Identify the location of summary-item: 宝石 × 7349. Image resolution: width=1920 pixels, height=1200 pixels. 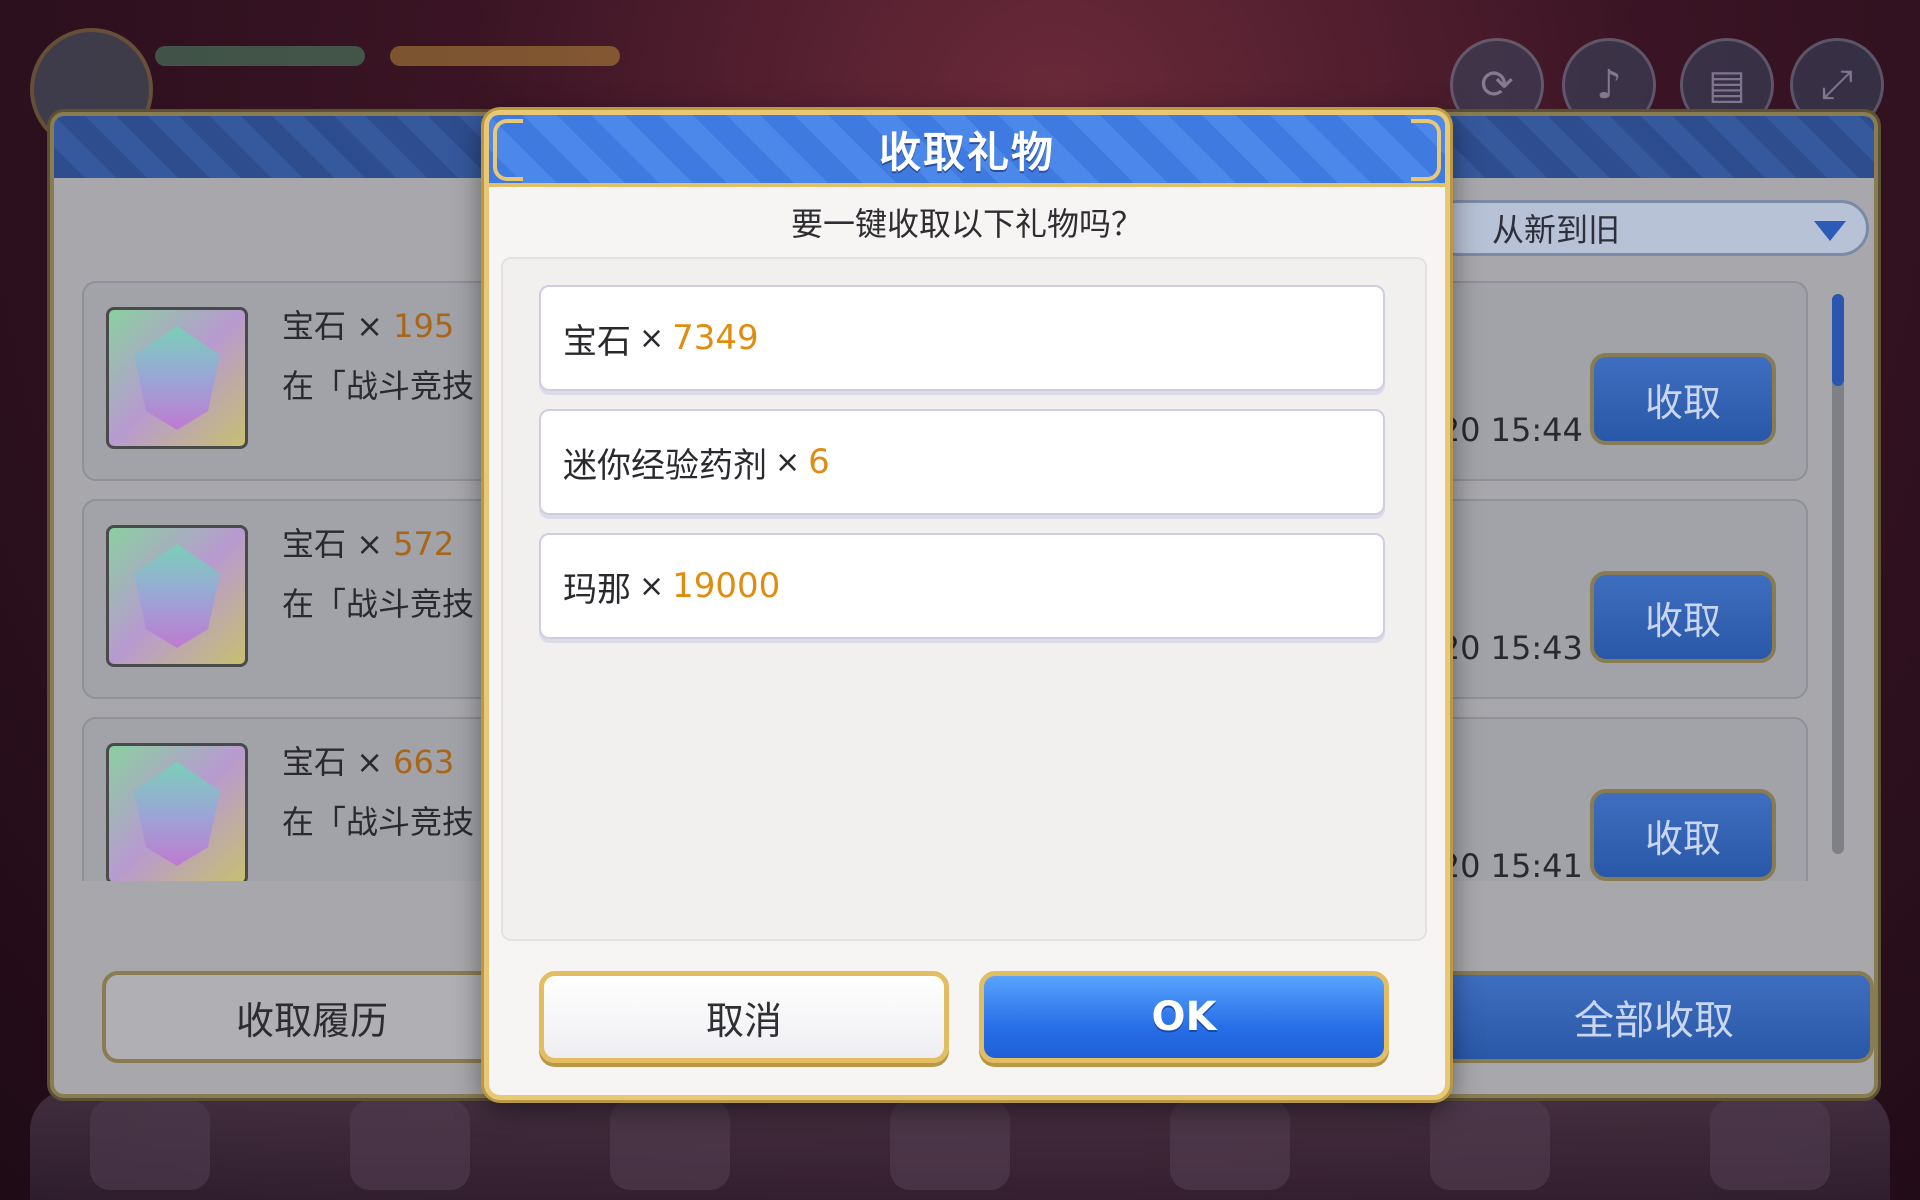
(962, 338).